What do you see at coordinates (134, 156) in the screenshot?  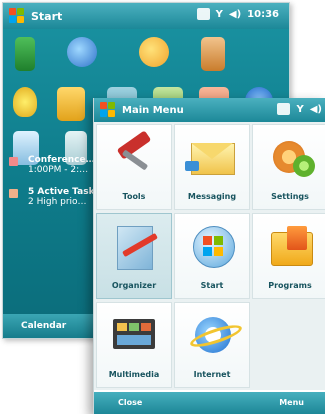 I see `tools-icon` at bounding box center [134, 156].